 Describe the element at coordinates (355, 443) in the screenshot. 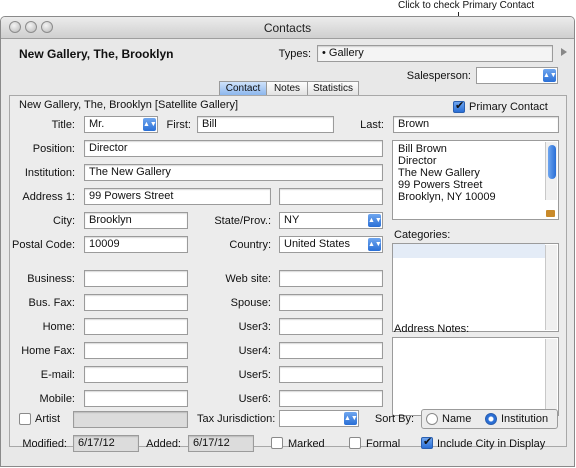

I see `formal-checkbox` at that location.